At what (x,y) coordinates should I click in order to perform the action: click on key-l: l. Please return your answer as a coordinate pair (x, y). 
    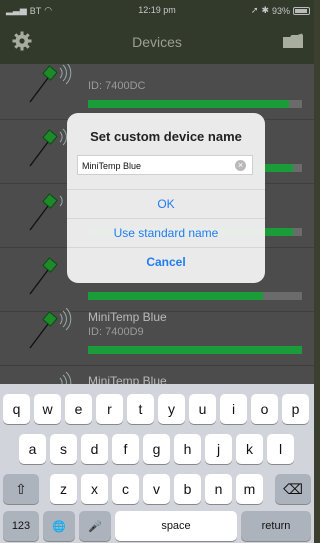
    Looking at the image, I should click on (280, 449).